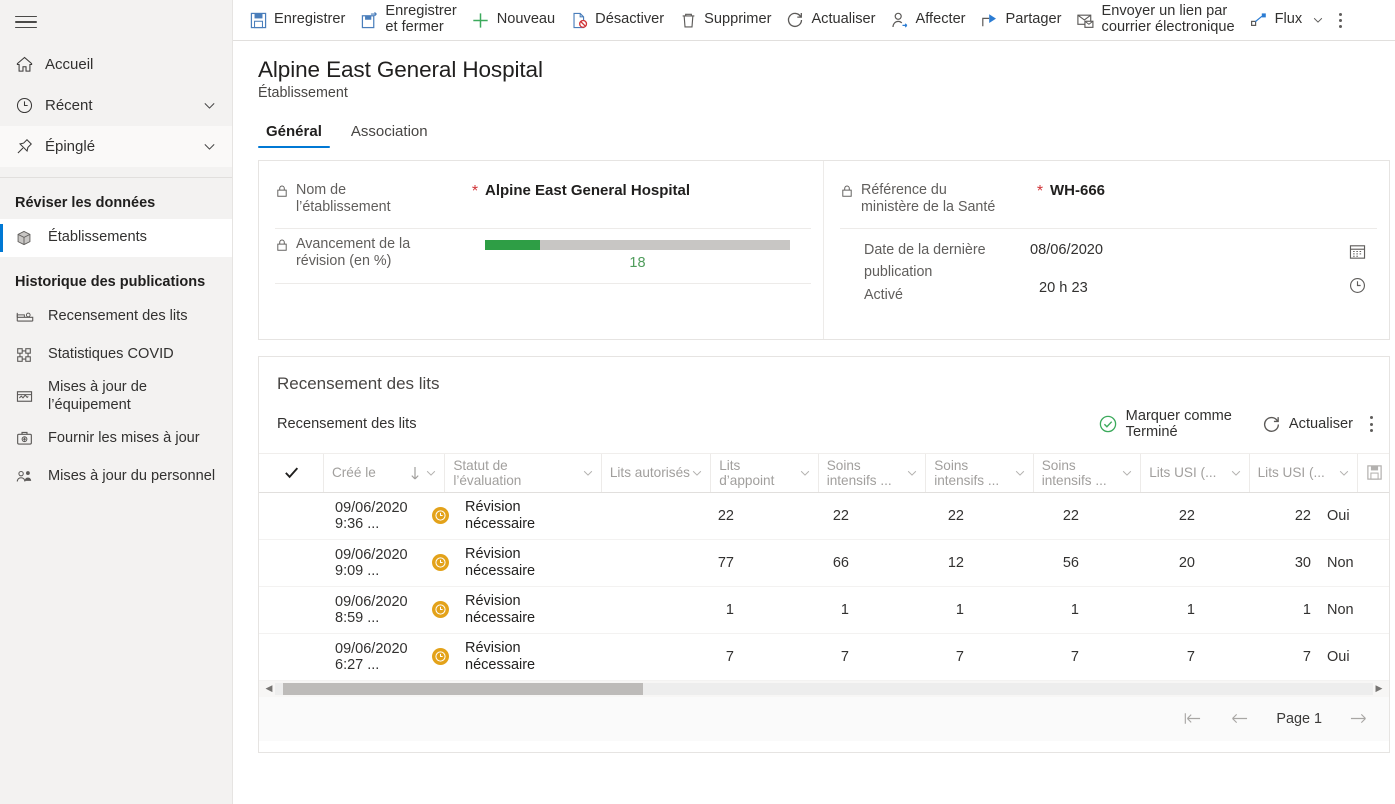 The width and height of the screenshot is (1395, 804). I want to click on sidebar-item-mises-a-jour-equipement: Mises à jour de l’équipement, so click(116, 397).